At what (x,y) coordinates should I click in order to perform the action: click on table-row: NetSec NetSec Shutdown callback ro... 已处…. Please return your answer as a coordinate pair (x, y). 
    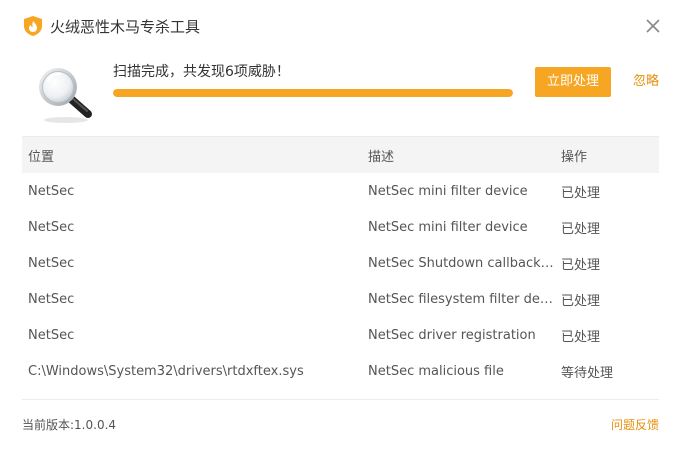
    Looking at the image, I should click on (340, 263).